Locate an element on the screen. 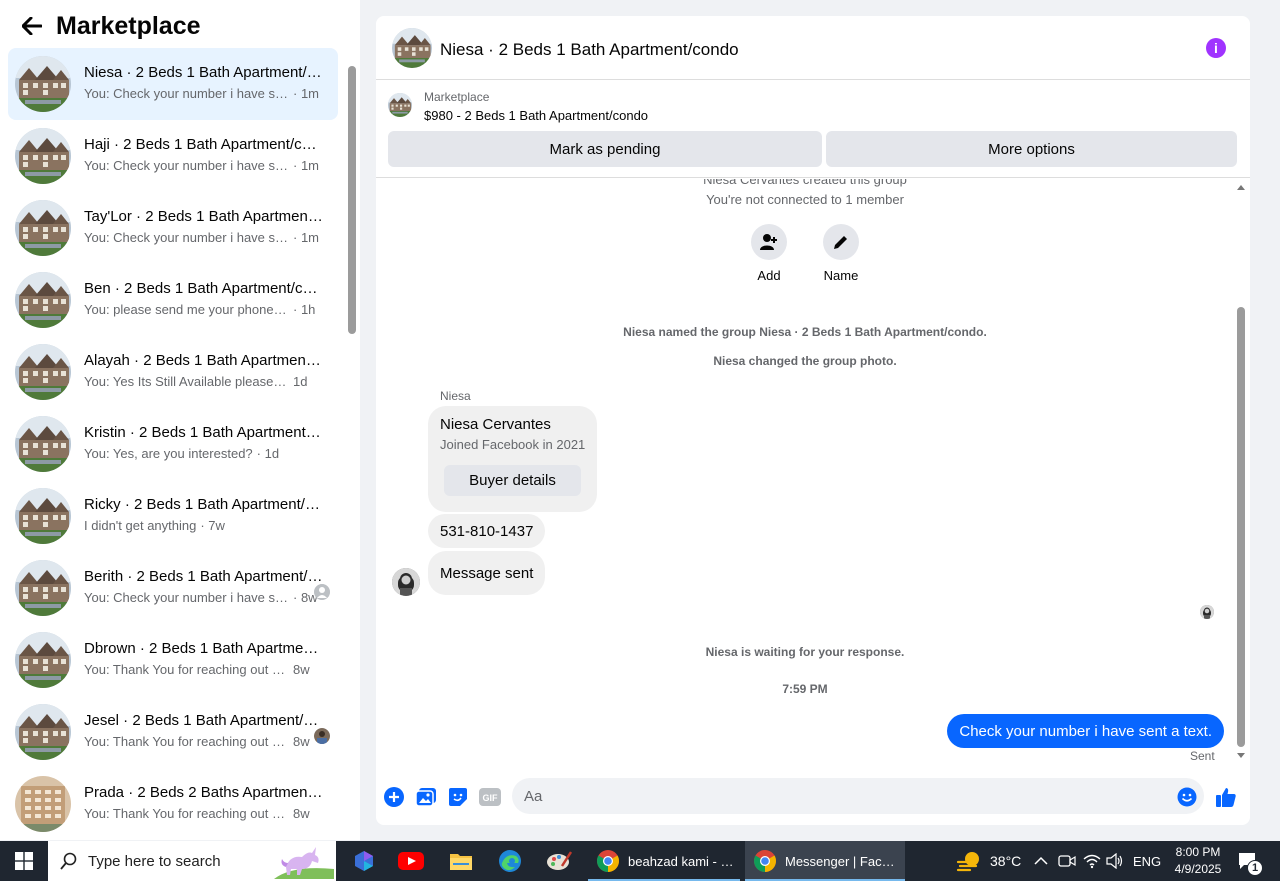  sender-avatar is located at coordinates (406, 582).